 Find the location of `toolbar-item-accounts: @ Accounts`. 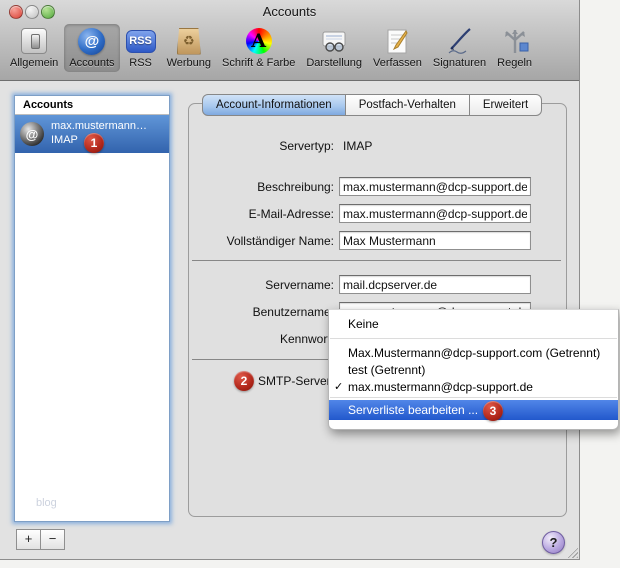

toolbar-item-accounts: @ Accounts is located at coordinates (92, 48).